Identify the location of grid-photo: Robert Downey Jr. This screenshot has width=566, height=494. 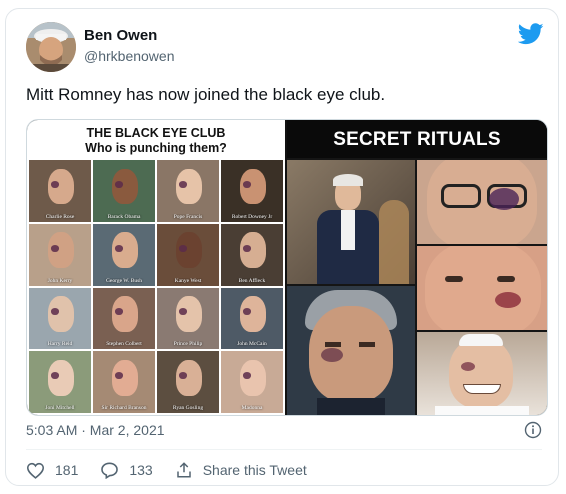
(252, 191).